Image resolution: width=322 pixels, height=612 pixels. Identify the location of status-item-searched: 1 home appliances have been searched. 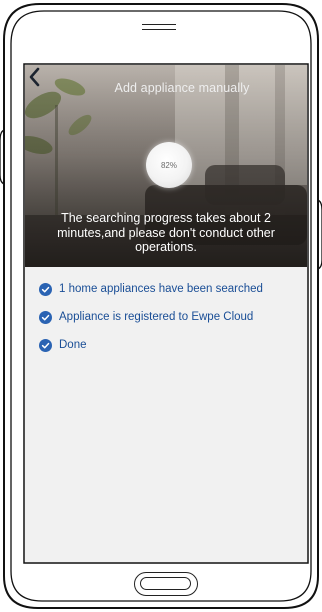
(151, 289).